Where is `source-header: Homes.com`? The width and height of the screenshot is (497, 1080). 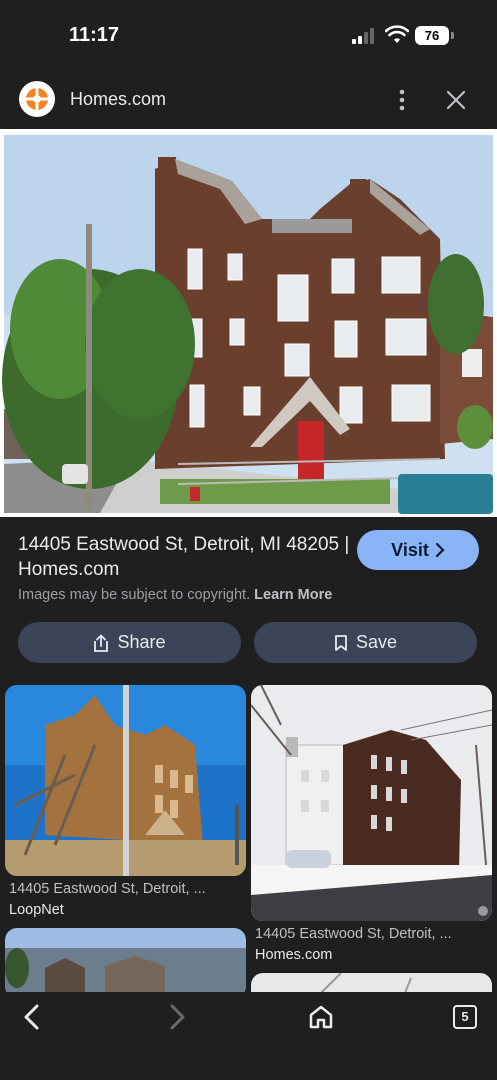
source-header: Homes.com is located at coordinates (248, 100).